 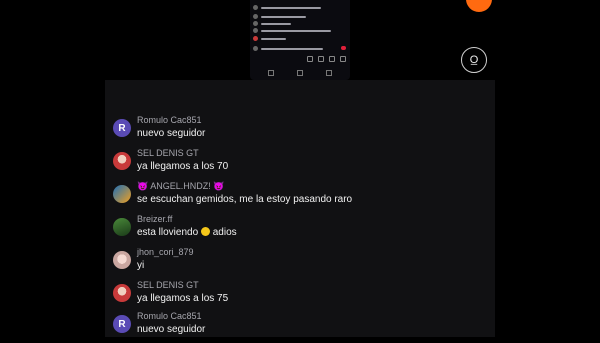 I want to click on chat-username: ANGEL.HNDZ!, so click(x=180, y=186).